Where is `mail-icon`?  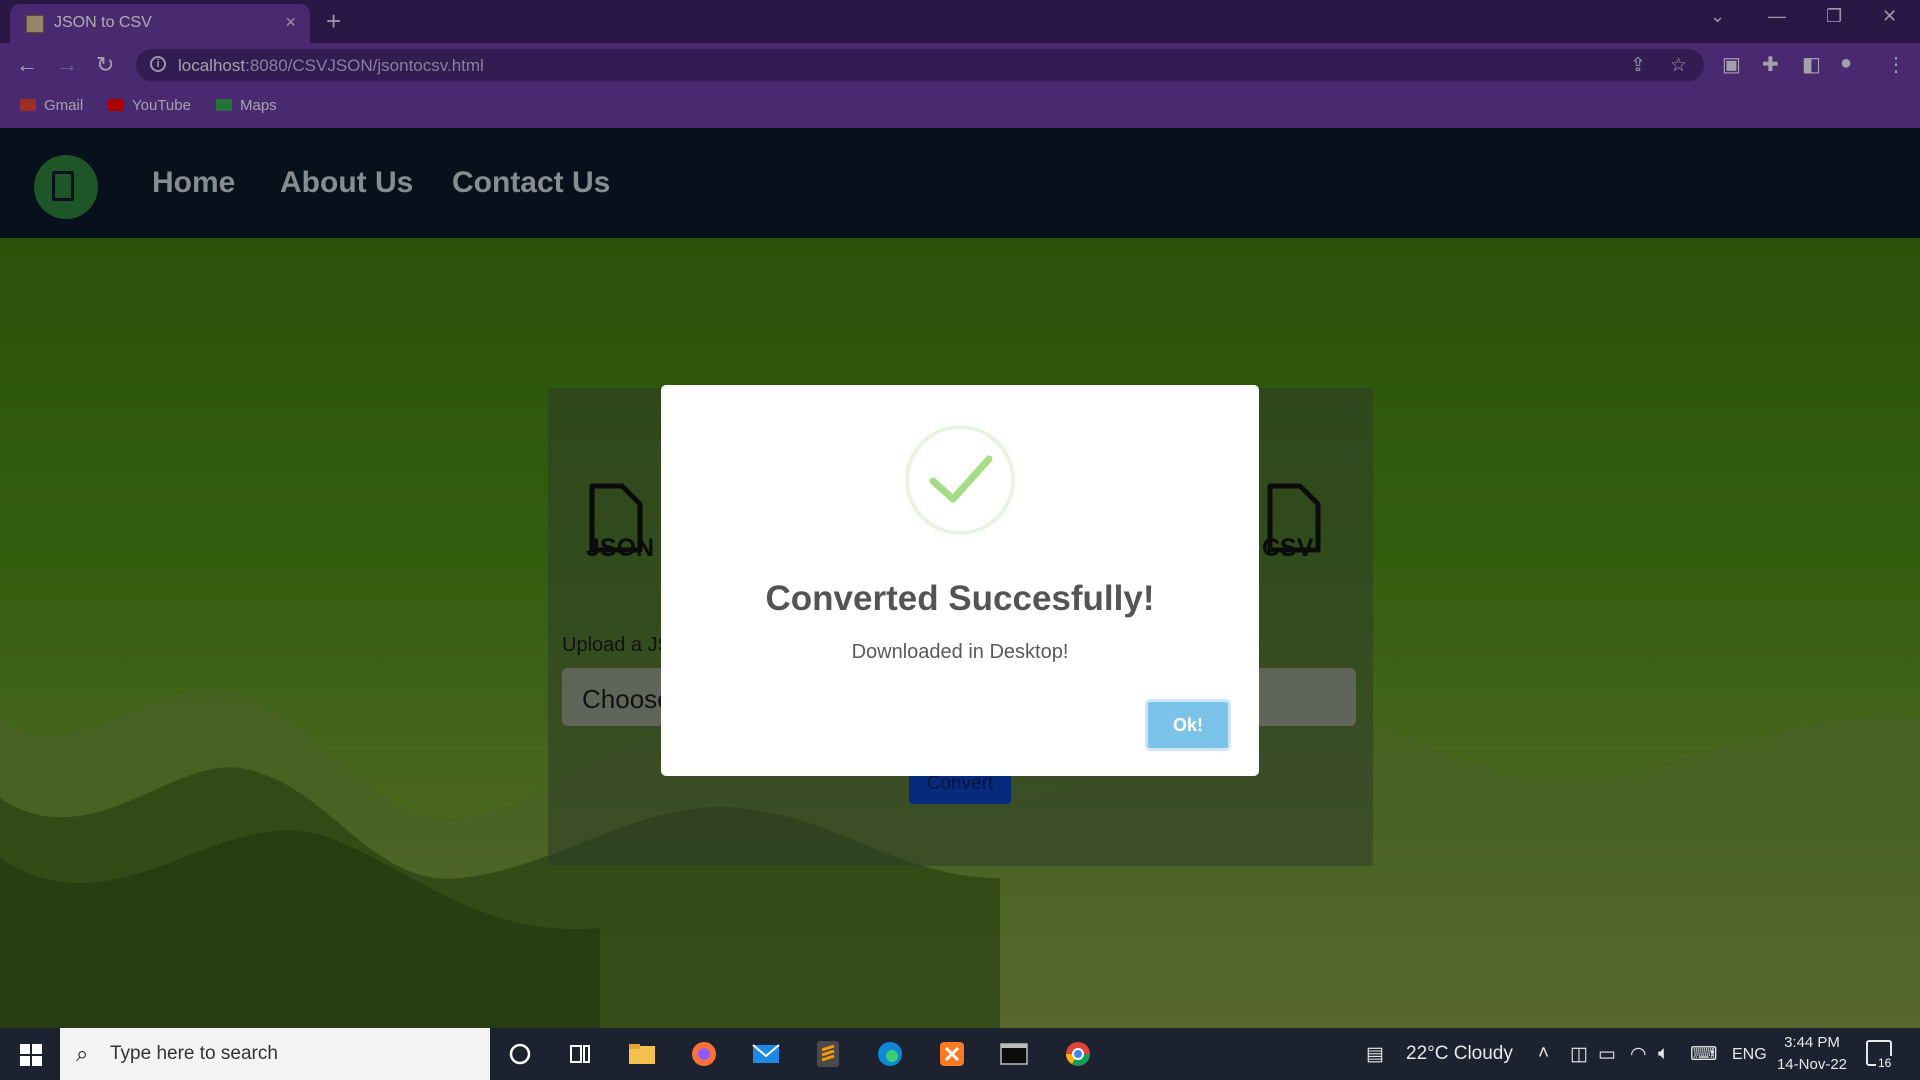 mail-icon is located at coordinates (766, 1054).